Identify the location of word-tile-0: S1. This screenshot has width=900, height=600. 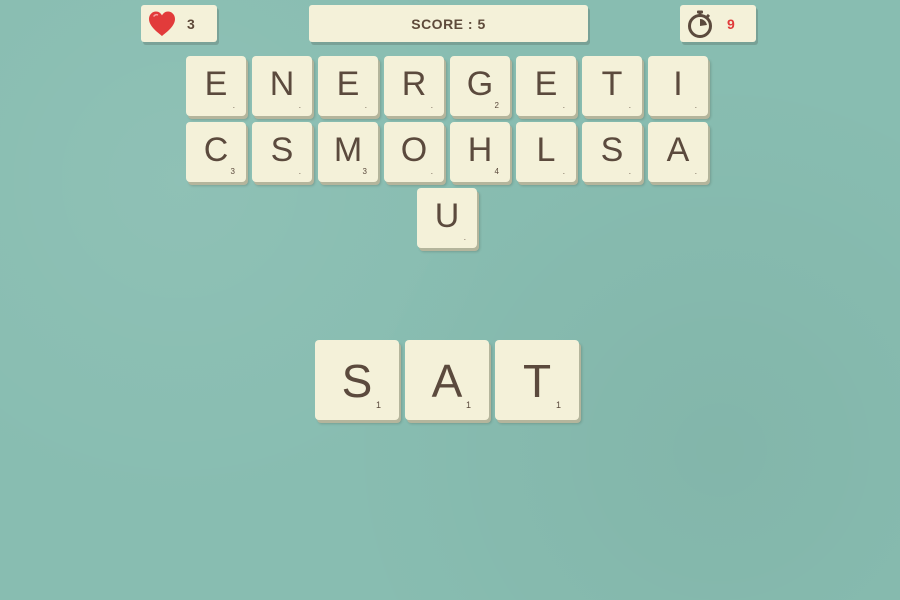
(357, 380).